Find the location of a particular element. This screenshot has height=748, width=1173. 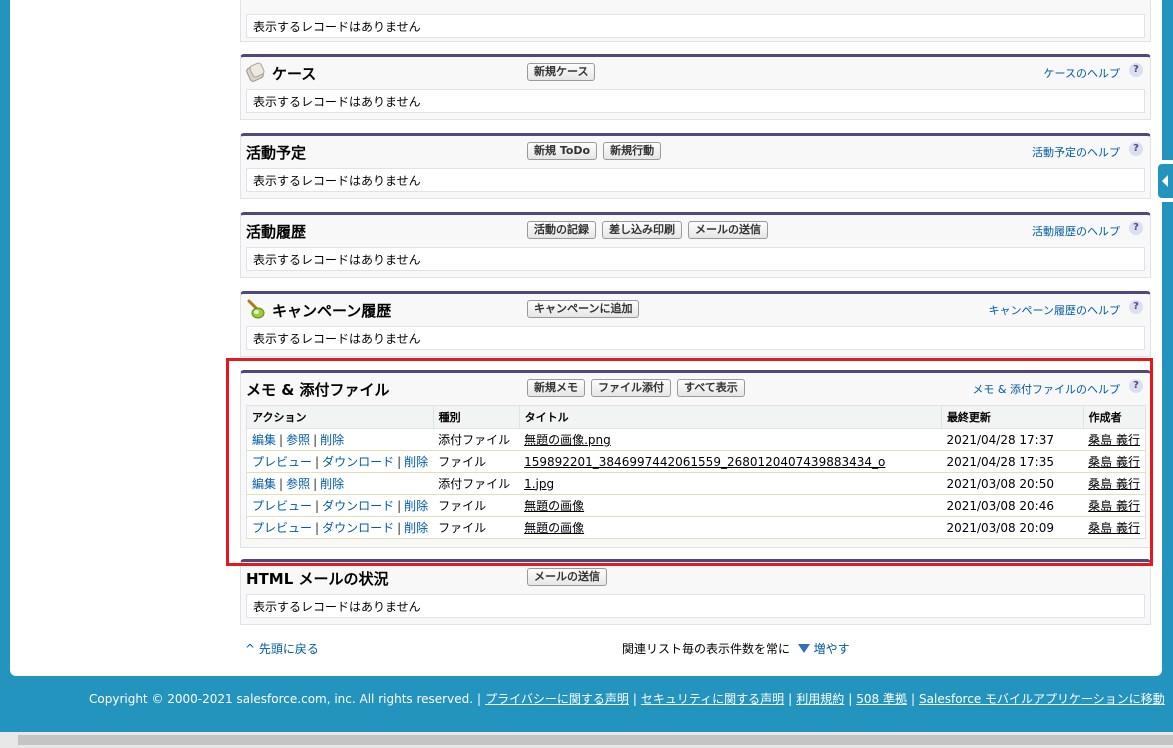

case-help-link: ケースのヘルプ is located at coordinates (1082, 73).